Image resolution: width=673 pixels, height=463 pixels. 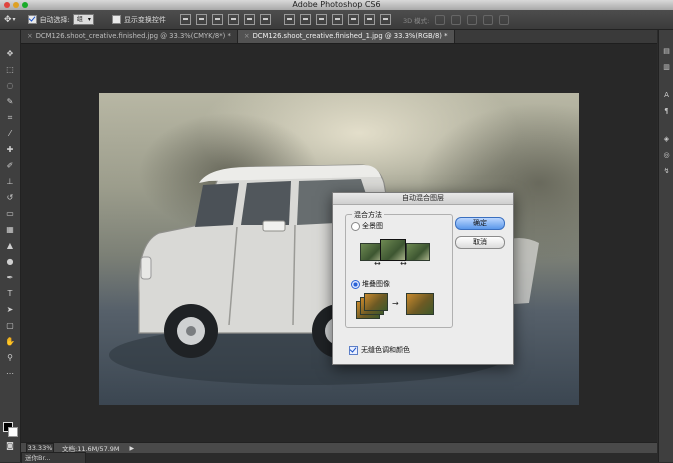 I want to click on dialog-title: 自动混合图层, so click(x=423, y=199).